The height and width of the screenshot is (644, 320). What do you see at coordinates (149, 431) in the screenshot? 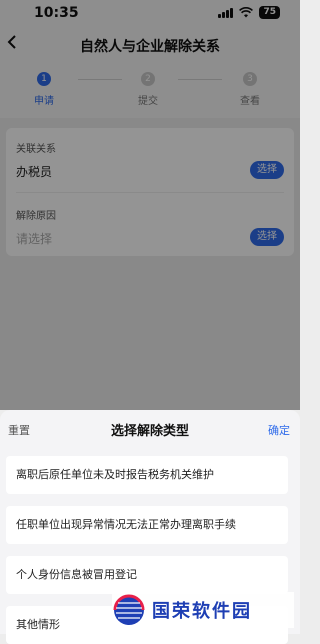
I see `sheet-title: 选择解除类型` at bounding box center [149, 431].